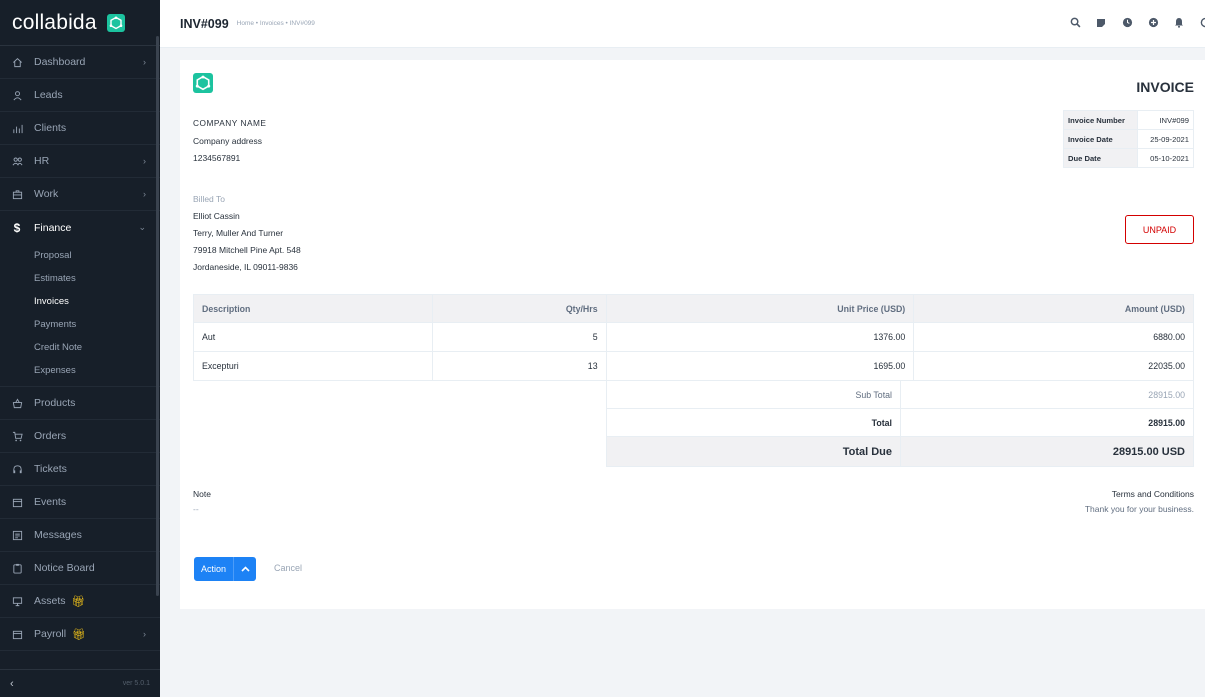 Image resolution: width=1205 pixels, height=697 pixels. I want to click on clock-icon, so click(1127, 22).